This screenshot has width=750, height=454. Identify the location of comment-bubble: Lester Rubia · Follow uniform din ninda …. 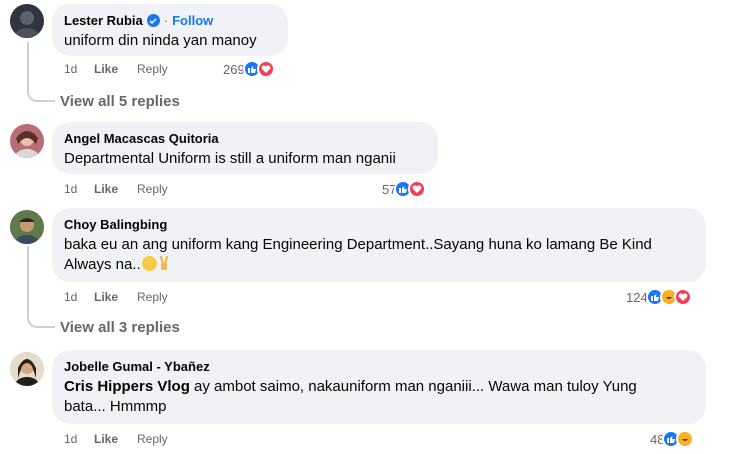
(170, 30).